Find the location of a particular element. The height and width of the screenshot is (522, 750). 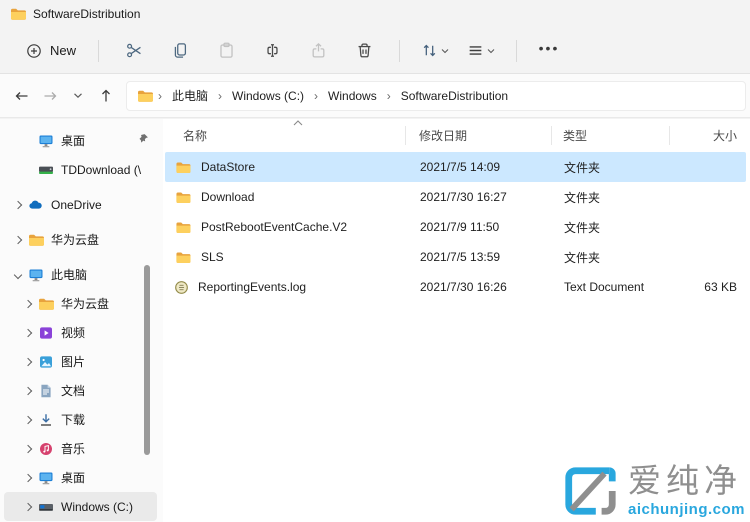

file-name: DataStore is located at coordinates (228, 167).